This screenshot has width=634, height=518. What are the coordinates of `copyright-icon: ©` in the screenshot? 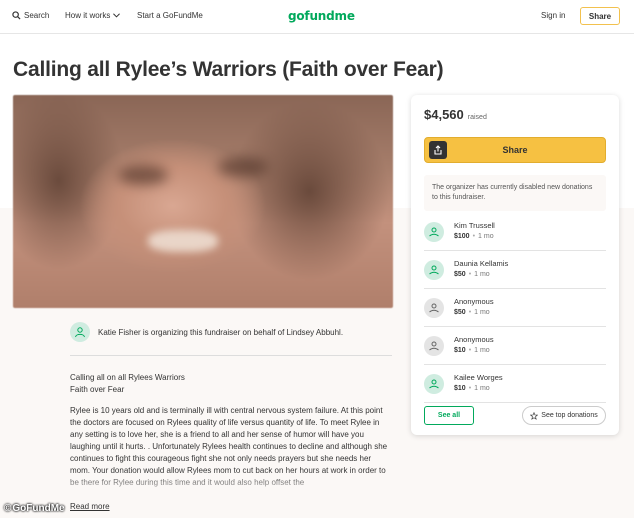 It's located at (8, 508).